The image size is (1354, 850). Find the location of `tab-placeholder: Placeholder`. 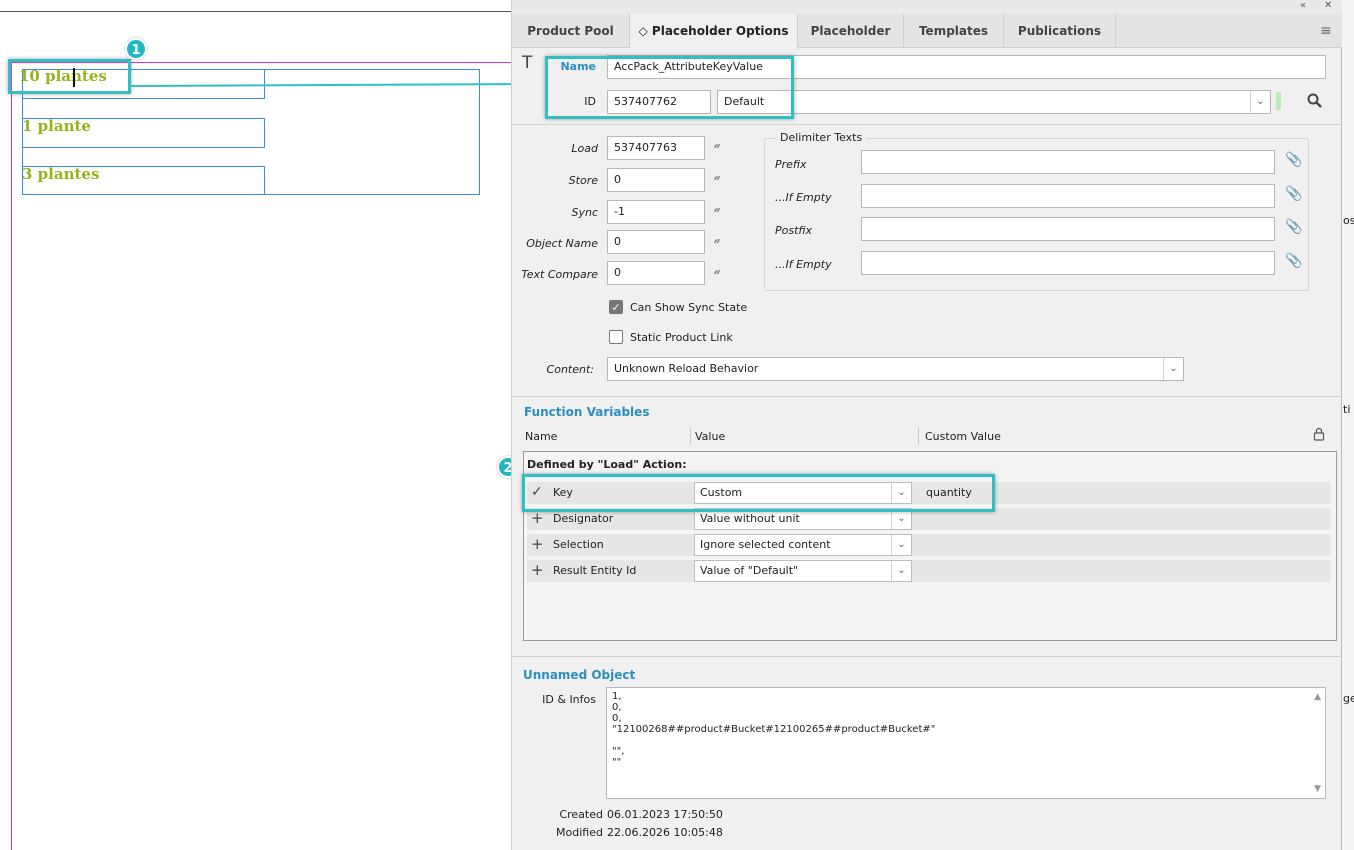

tab-placeholder: Placeholder is located at coordinates (851, 31).